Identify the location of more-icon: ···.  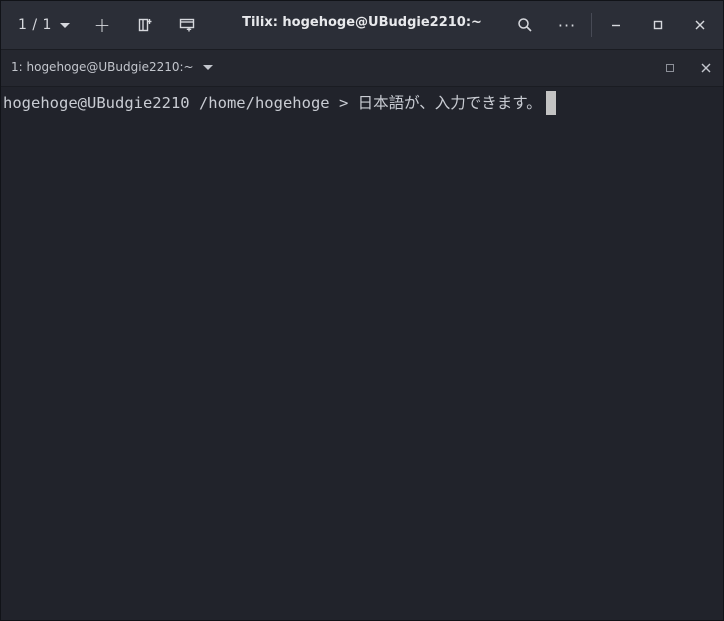
(567, 25).